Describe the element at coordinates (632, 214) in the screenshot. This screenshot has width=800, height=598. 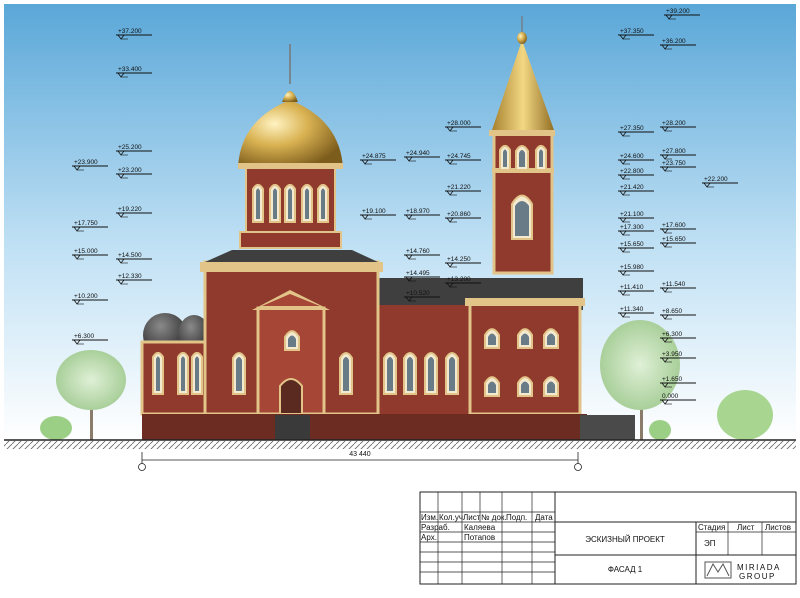
I see `elevation-mark-label: +21.100` at that location.